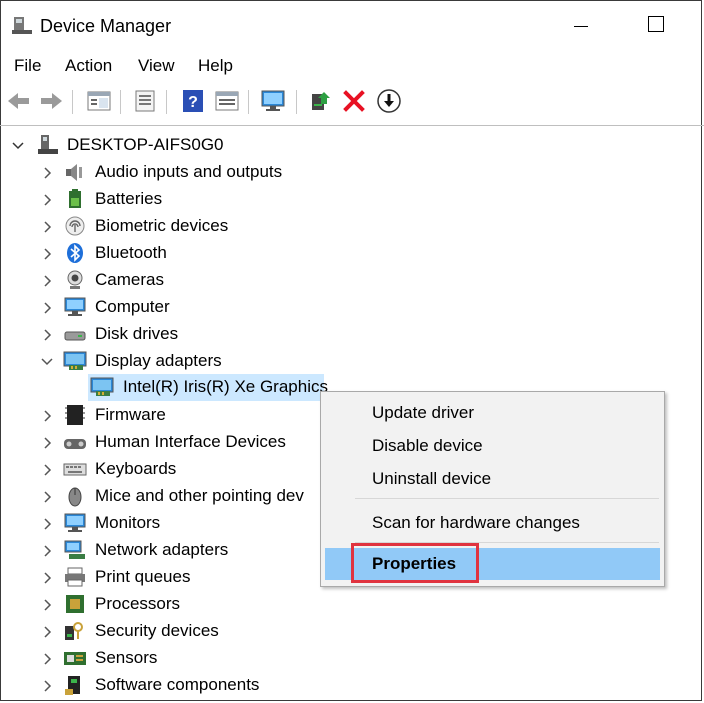  Describe the element at coordinates (75, 306) in the screenshot. I see `computer-icon` at that location.